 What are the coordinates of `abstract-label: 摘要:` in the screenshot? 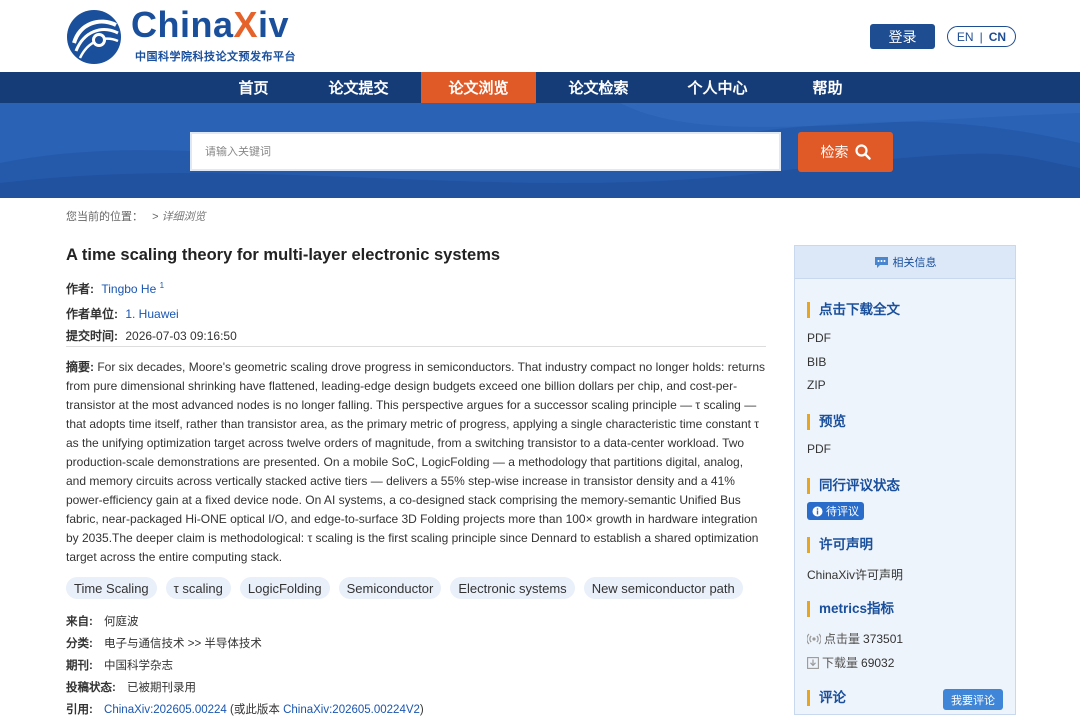 It's located at (80, 367).